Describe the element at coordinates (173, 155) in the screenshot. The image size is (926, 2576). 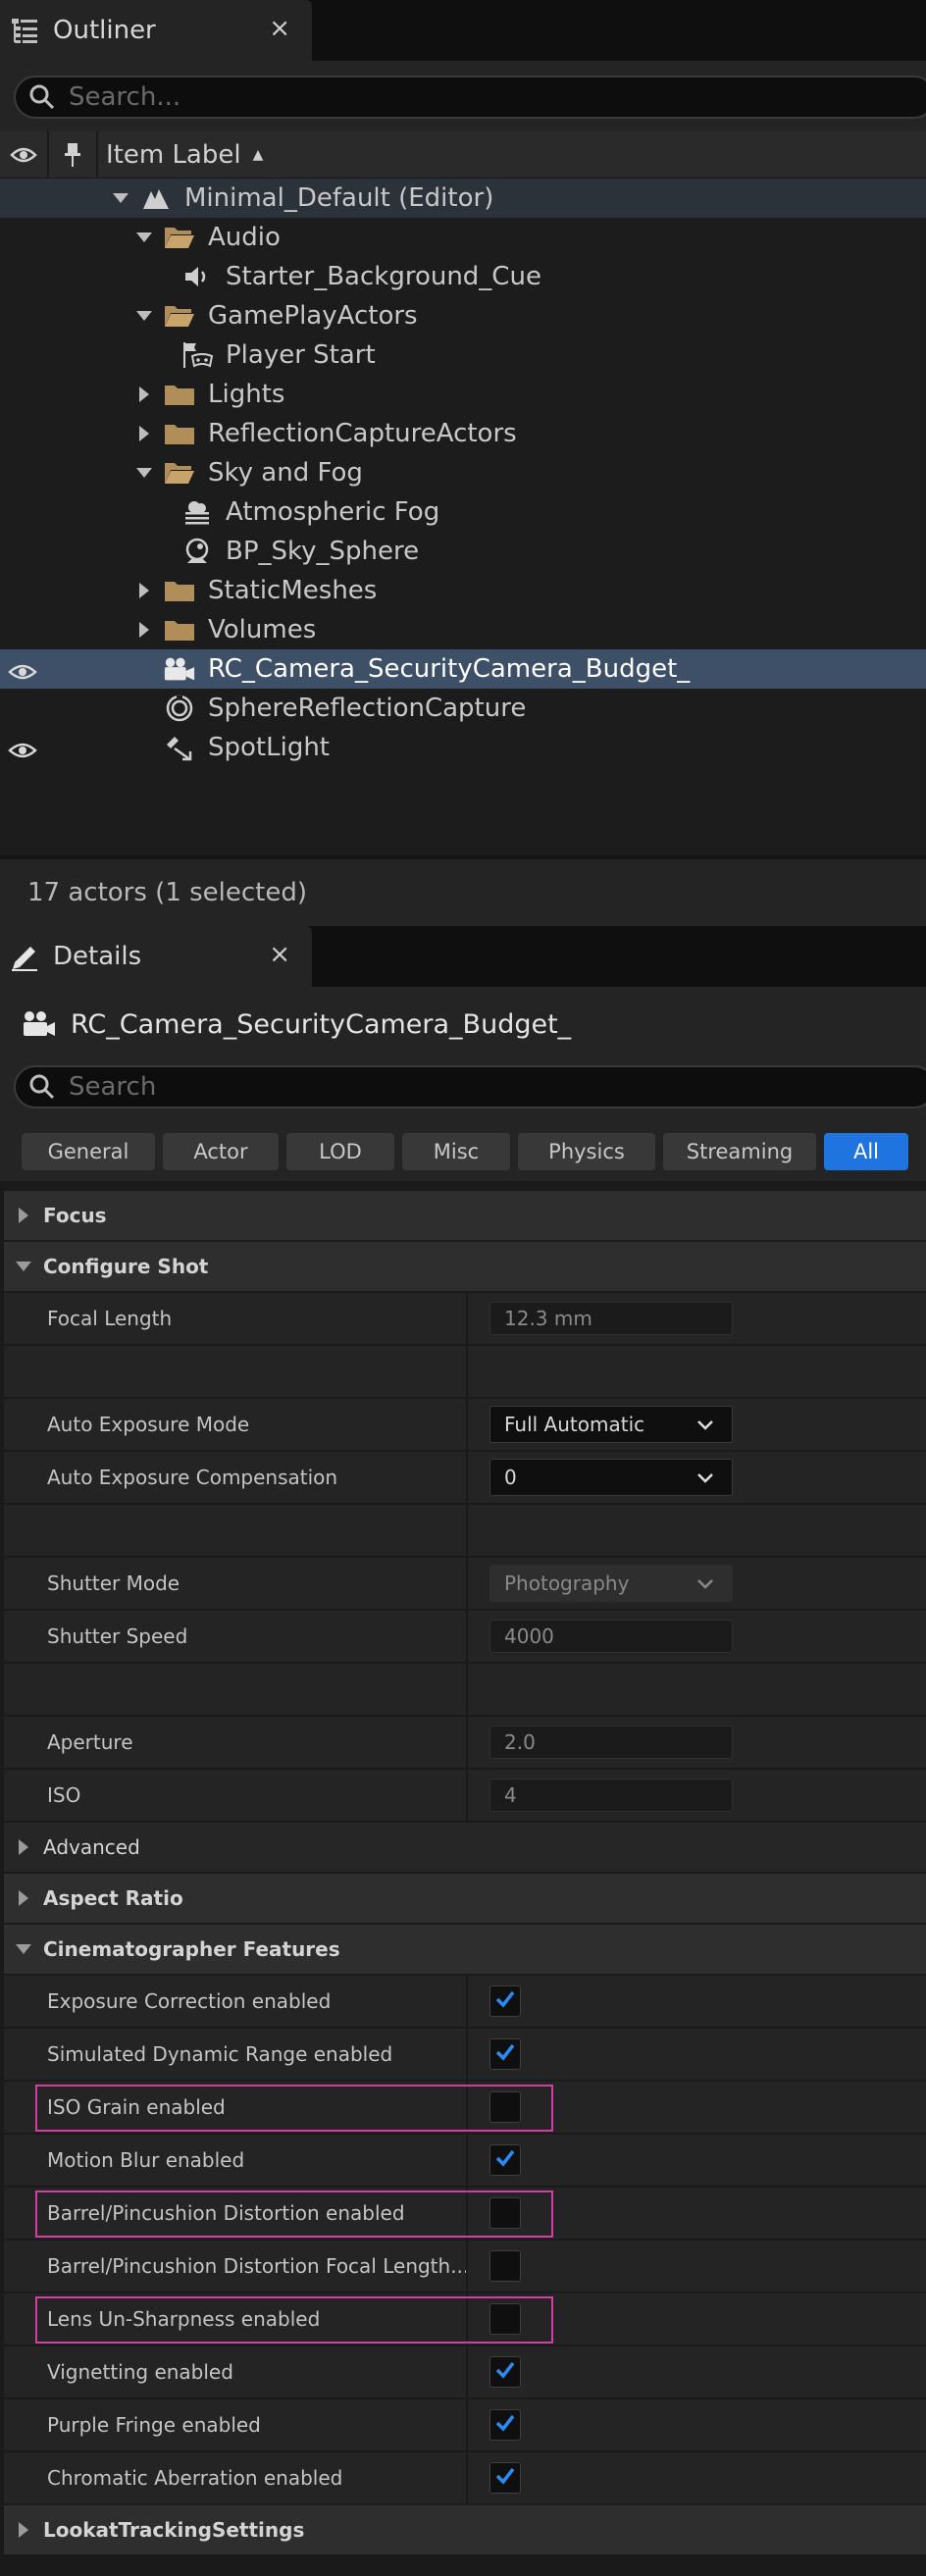
I see `item-label-column-header: Item Label` at that location.